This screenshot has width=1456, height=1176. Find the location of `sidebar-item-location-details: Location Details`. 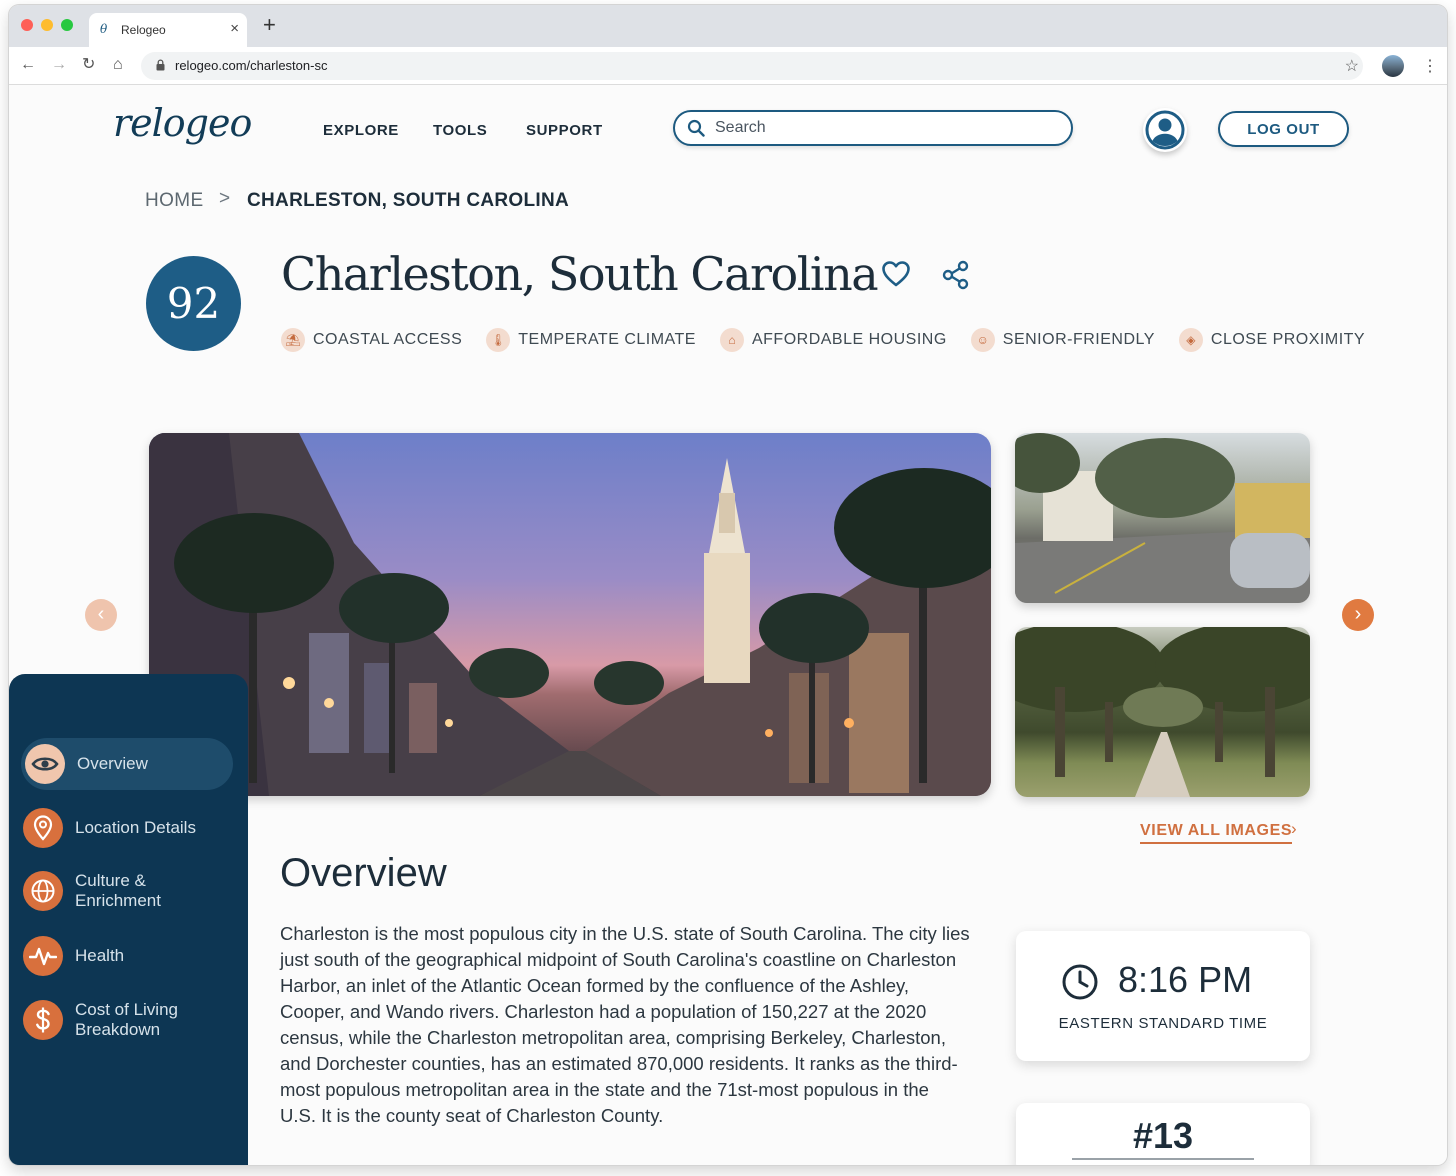

sidebar-item-location-details: Location Details is located at coordinates (129, 828).